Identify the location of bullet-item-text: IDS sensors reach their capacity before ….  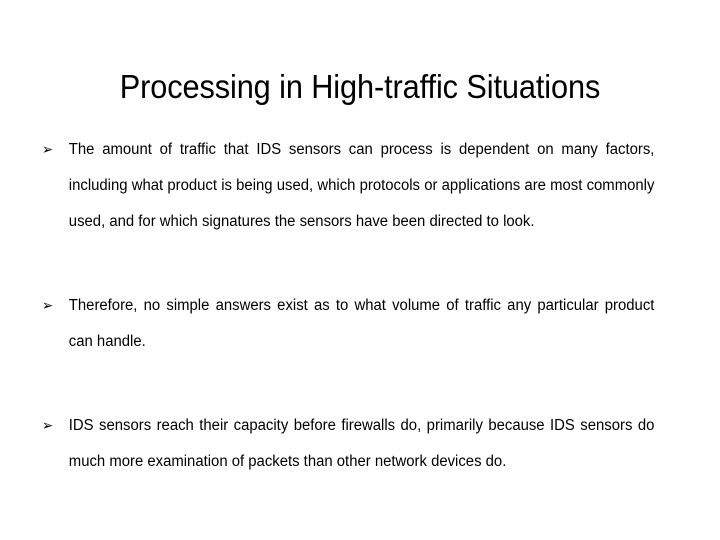
(361, 443).